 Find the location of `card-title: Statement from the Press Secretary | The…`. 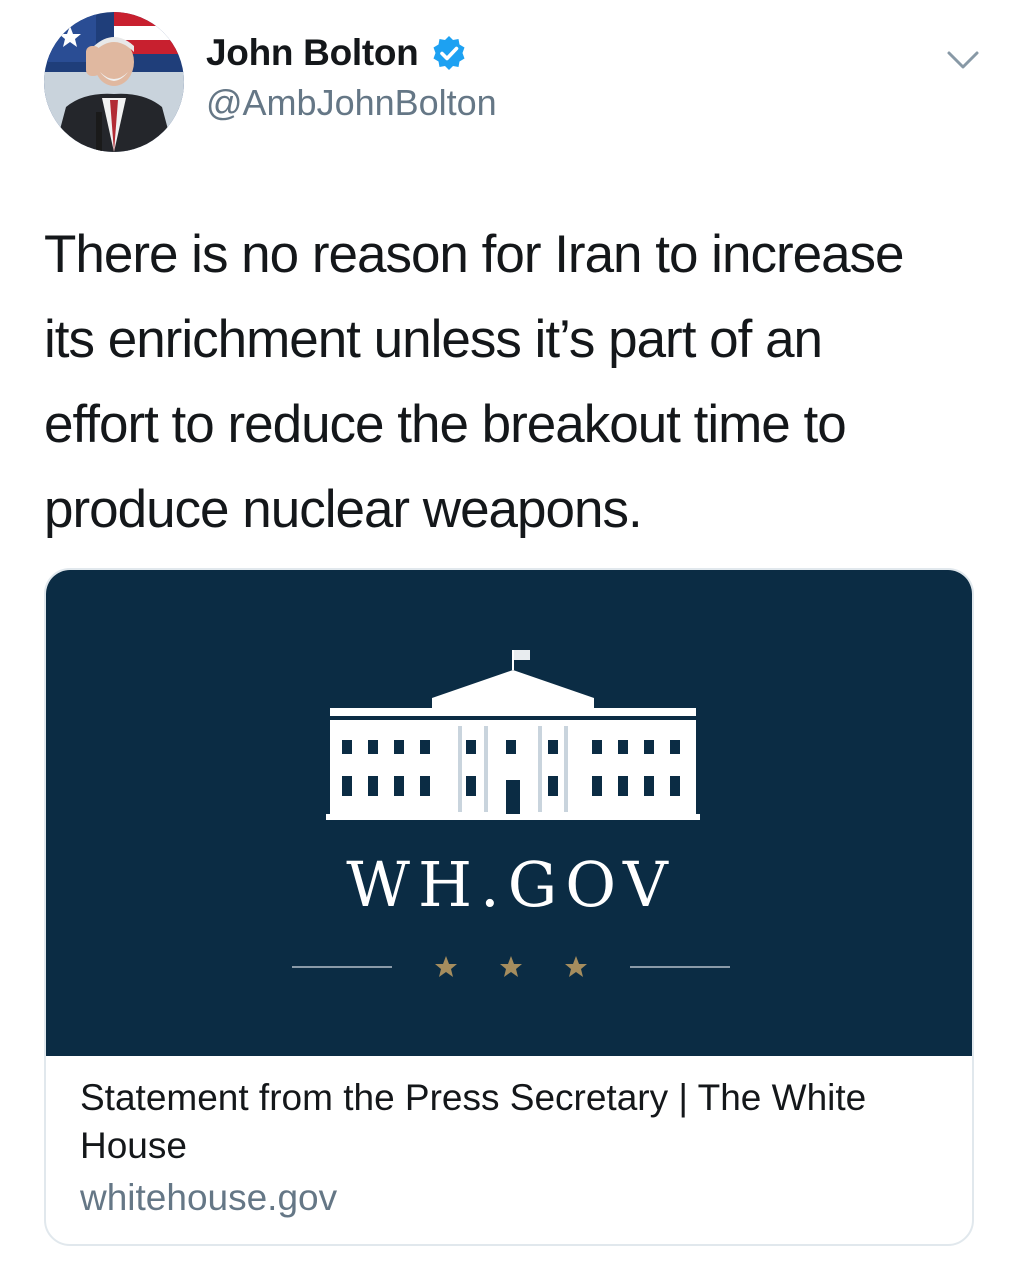

card-title: Statement from the Press Secretary | The… is located at coordinates (473, 1121).